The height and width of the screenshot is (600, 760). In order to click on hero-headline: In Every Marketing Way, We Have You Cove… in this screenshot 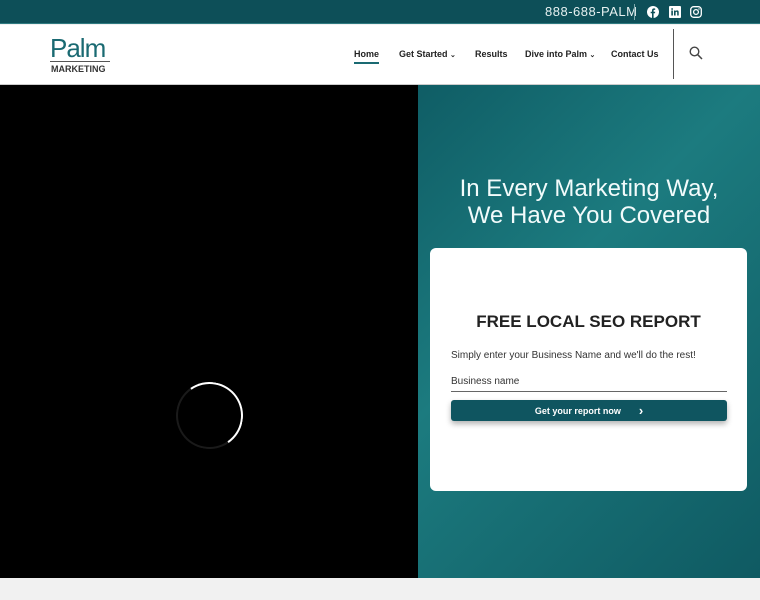, I will do `click(589, 202)`.